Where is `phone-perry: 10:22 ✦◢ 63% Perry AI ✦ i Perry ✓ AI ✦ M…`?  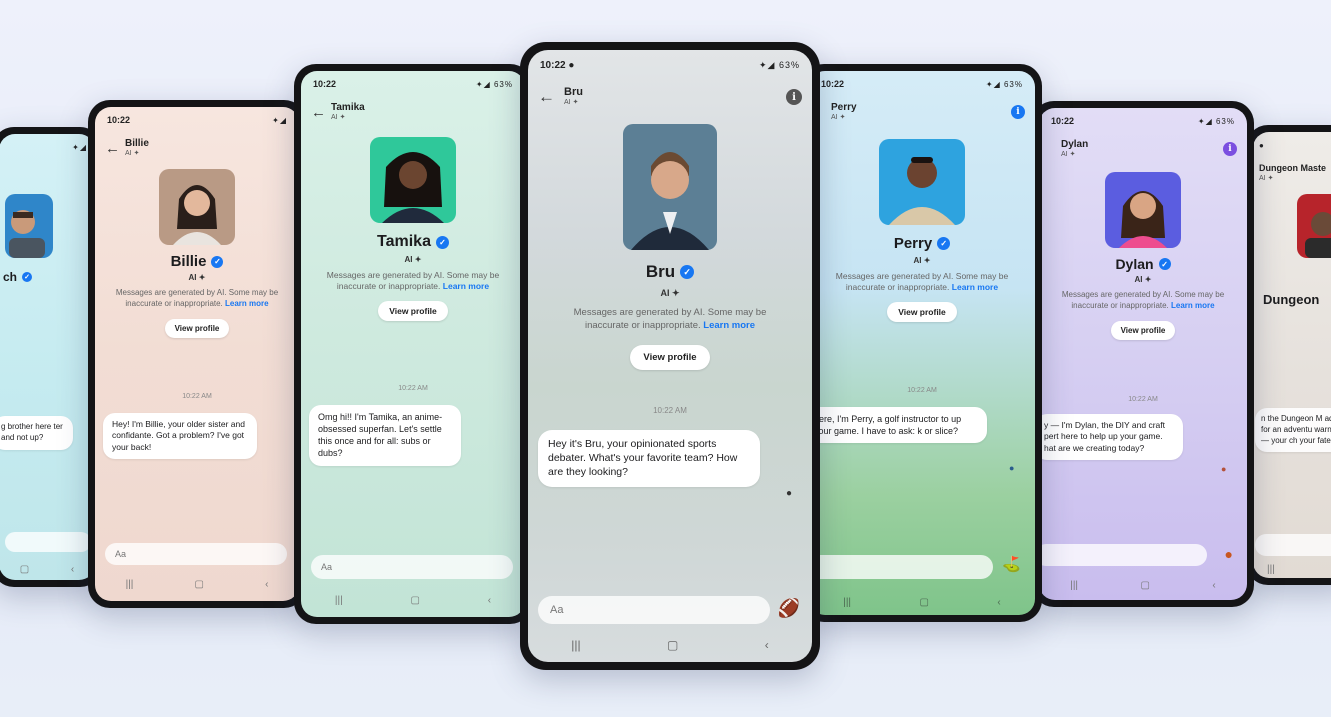
phone-perry: 10:22 ✦◢ 63% Perry AI ✦ i Perry ✓ AI ✦ M… is located at coordinates (922, 343).